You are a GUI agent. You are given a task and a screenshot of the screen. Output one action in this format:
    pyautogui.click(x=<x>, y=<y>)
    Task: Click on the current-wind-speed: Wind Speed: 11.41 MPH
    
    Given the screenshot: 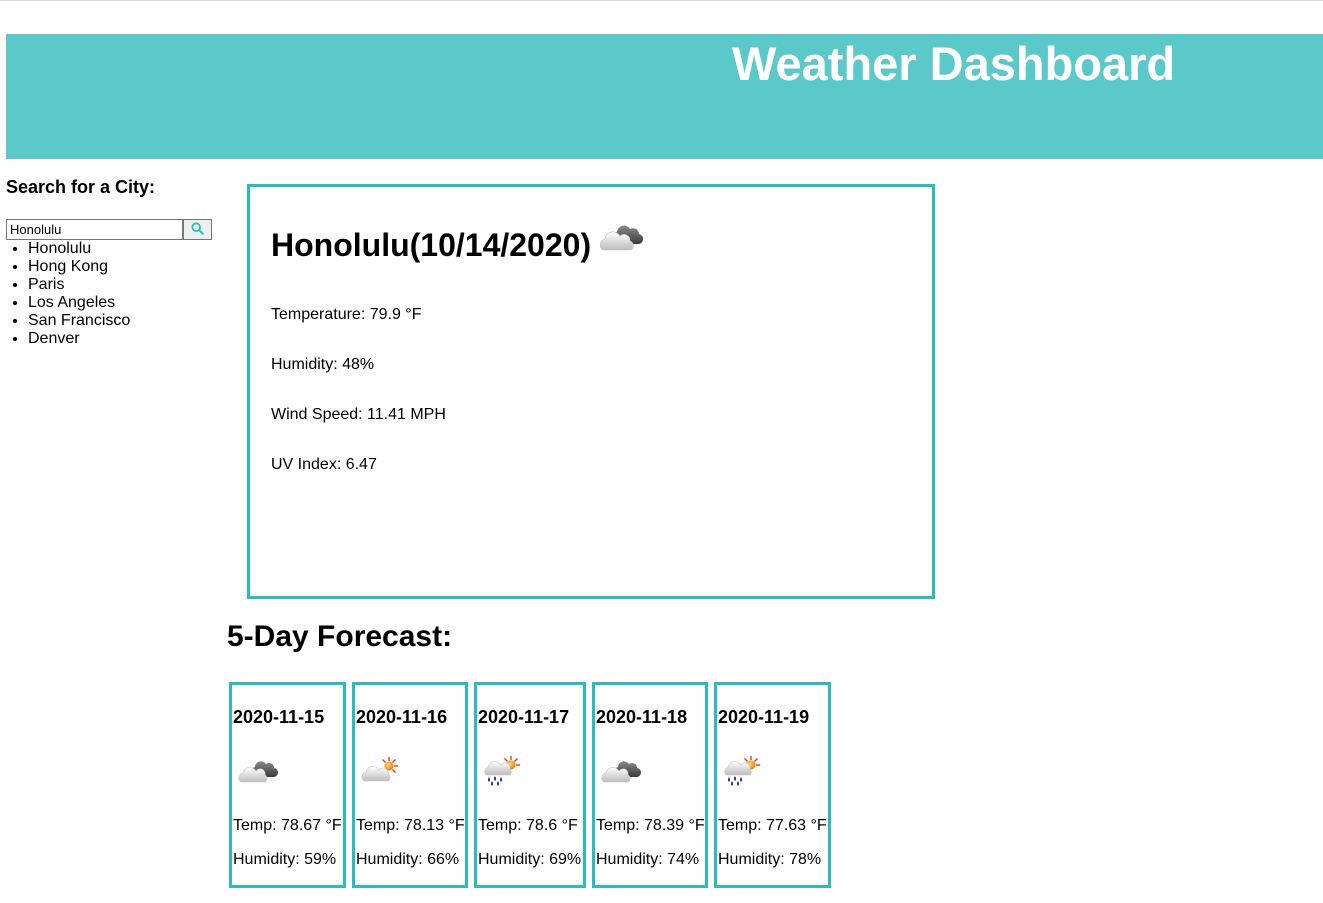 What is the action you would take?
    pyautogui.click(x=358, y=414)
    